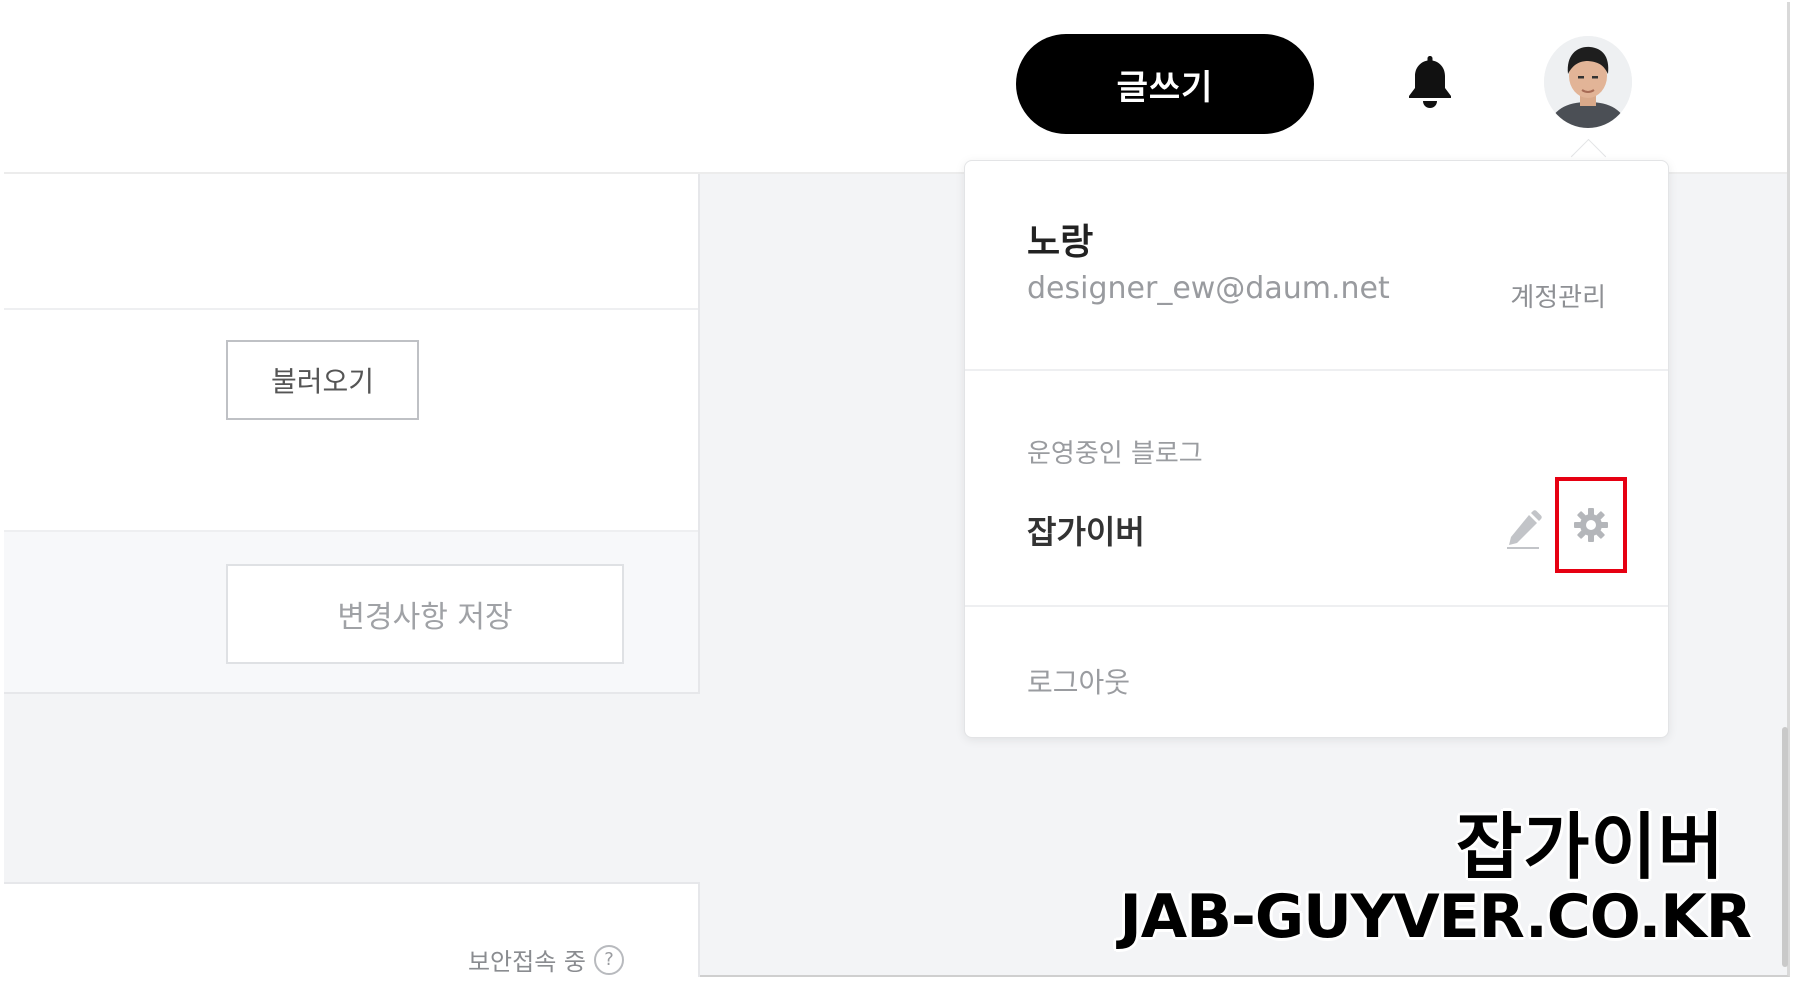 Image resolution: width=1800 pixels, height=982 pixels. I want to click on blog-name-link: 잡가이버, so click(1086, 530).